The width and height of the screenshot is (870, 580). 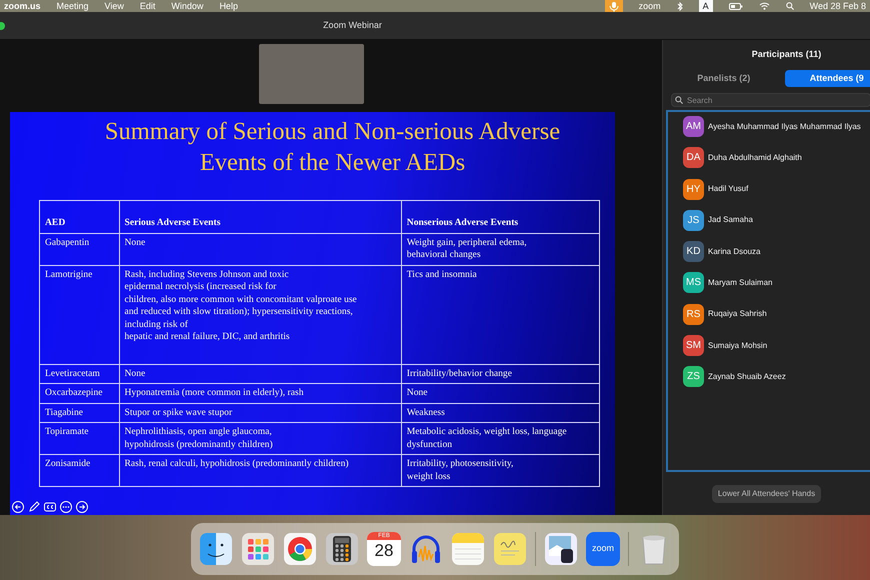 I want to click on avatar: RS, so click(x=693, y=314).